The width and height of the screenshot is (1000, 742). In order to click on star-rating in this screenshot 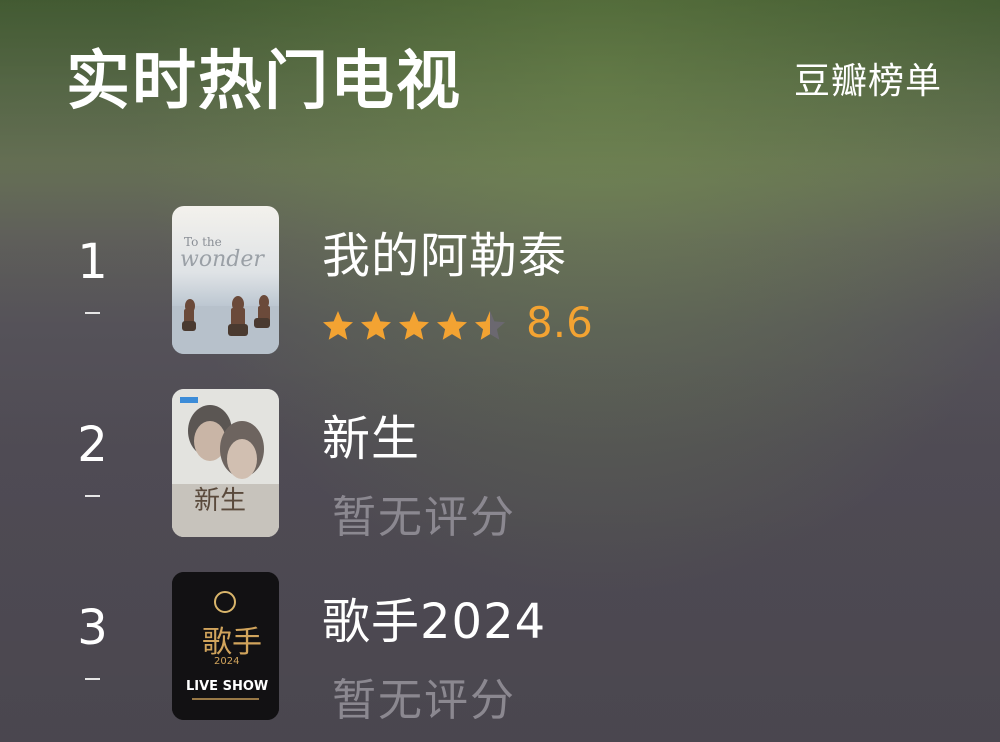, I will do `click(414, 326)`.